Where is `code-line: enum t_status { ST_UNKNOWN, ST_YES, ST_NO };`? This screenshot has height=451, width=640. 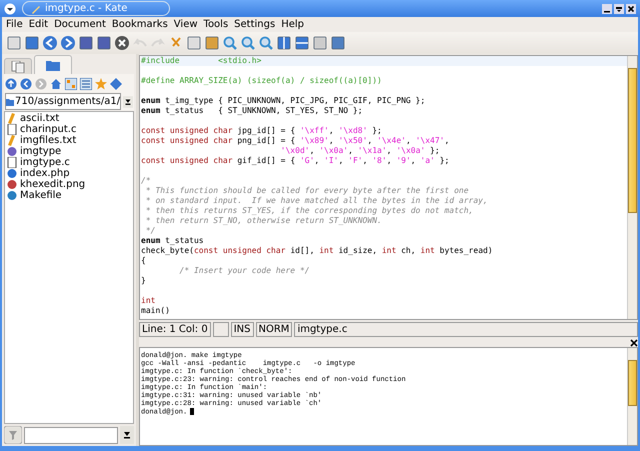
code-line: enum t_status { ST_UNKNOWN, ST_YES, ST_NO }; is located at coordinates (252, 111).